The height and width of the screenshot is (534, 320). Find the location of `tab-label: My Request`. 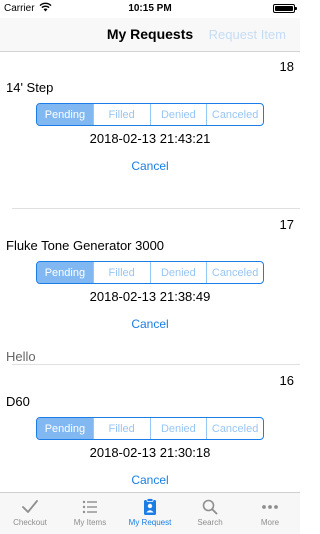

tab-label: My Request is located at coordinates (150, 522).